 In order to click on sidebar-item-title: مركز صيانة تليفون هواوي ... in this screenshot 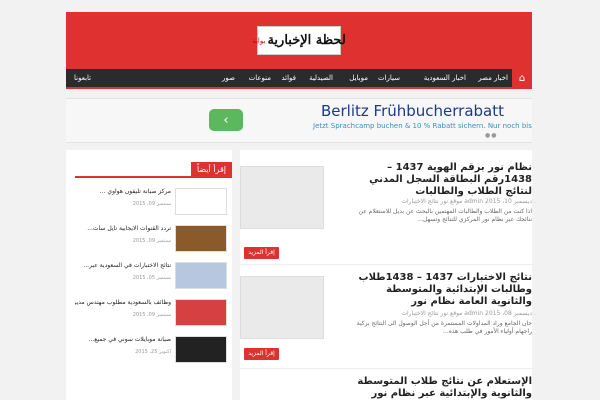, I will do `click(123, 191)`.